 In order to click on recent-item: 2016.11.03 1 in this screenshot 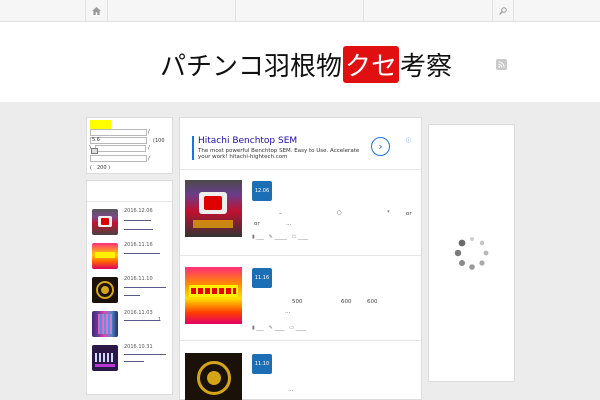, I will do `click(129, 324)`.